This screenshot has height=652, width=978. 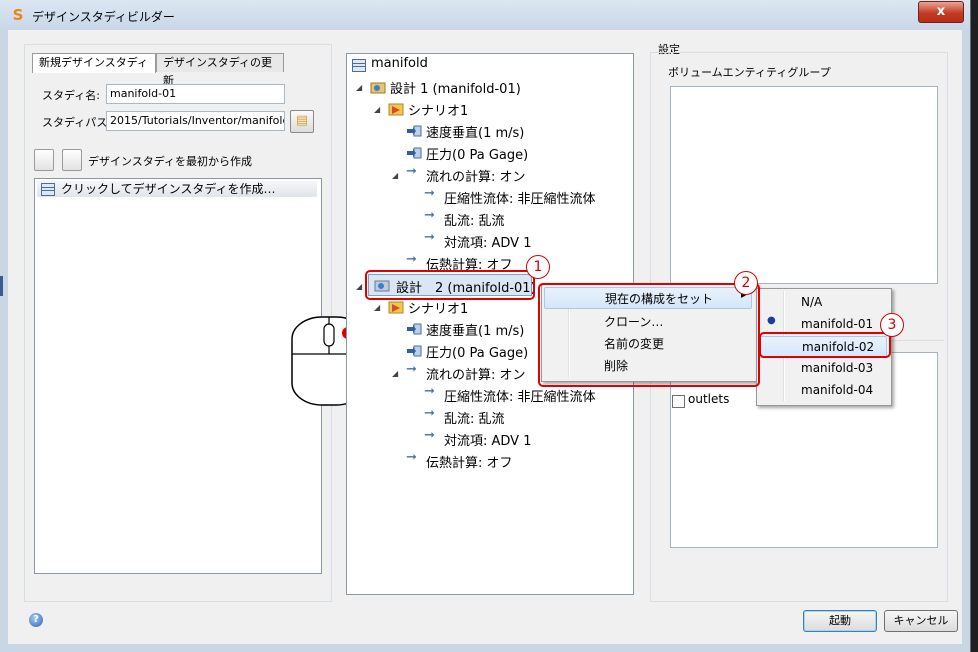 What do you see at coordinates (469, 461) in the screenshot?
I see `tree-item-heat-transfer: 伝熱計算: オフ` at bounding box center [469, 461].